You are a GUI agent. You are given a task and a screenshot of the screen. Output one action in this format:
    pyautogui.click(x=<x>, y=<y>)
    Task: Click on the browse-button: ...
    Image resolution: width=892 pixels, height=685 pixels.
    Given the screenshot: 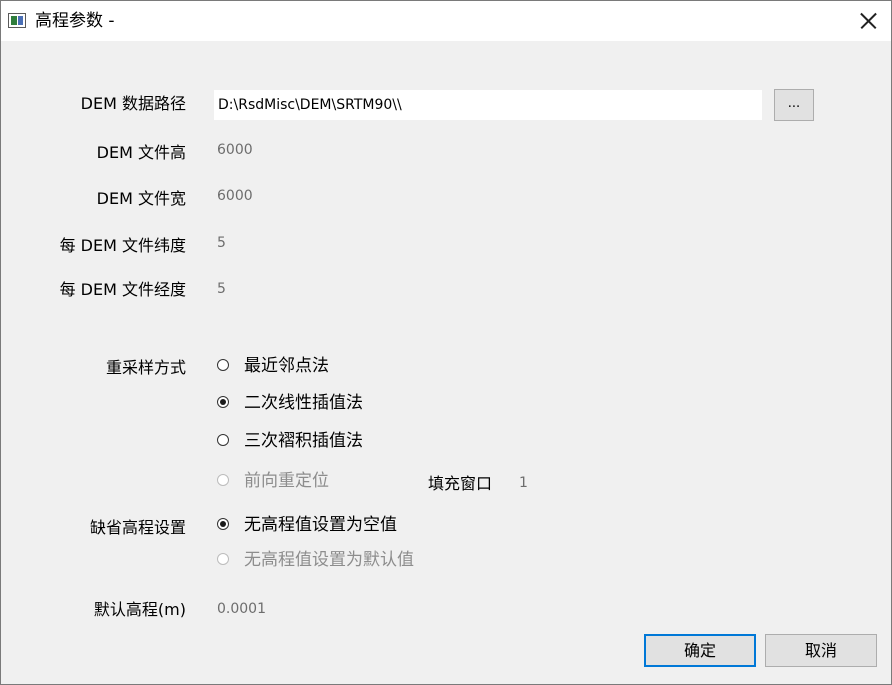 What is the action you would take?
    pyautogui.click(x=794, y=105)
    